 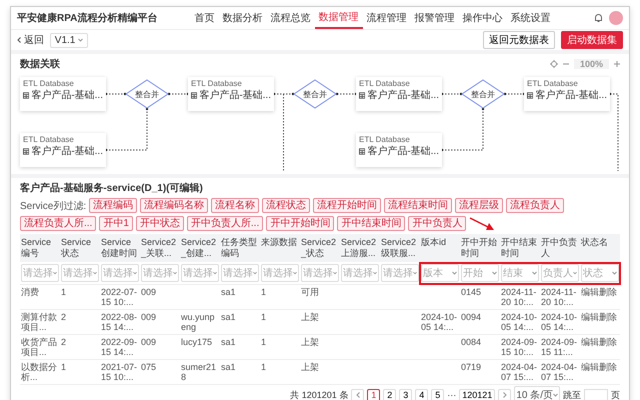 What do you see at coordinates (565, 64) in the screenshot?
I see `zoom-out-icon` at bounding box center [565, 64].